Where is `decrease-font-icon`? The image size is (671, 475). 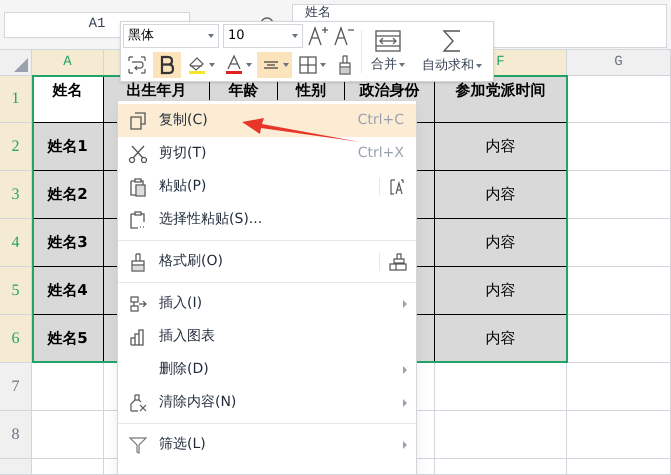 decrease-font-icon is located at coordinates (344, 36).